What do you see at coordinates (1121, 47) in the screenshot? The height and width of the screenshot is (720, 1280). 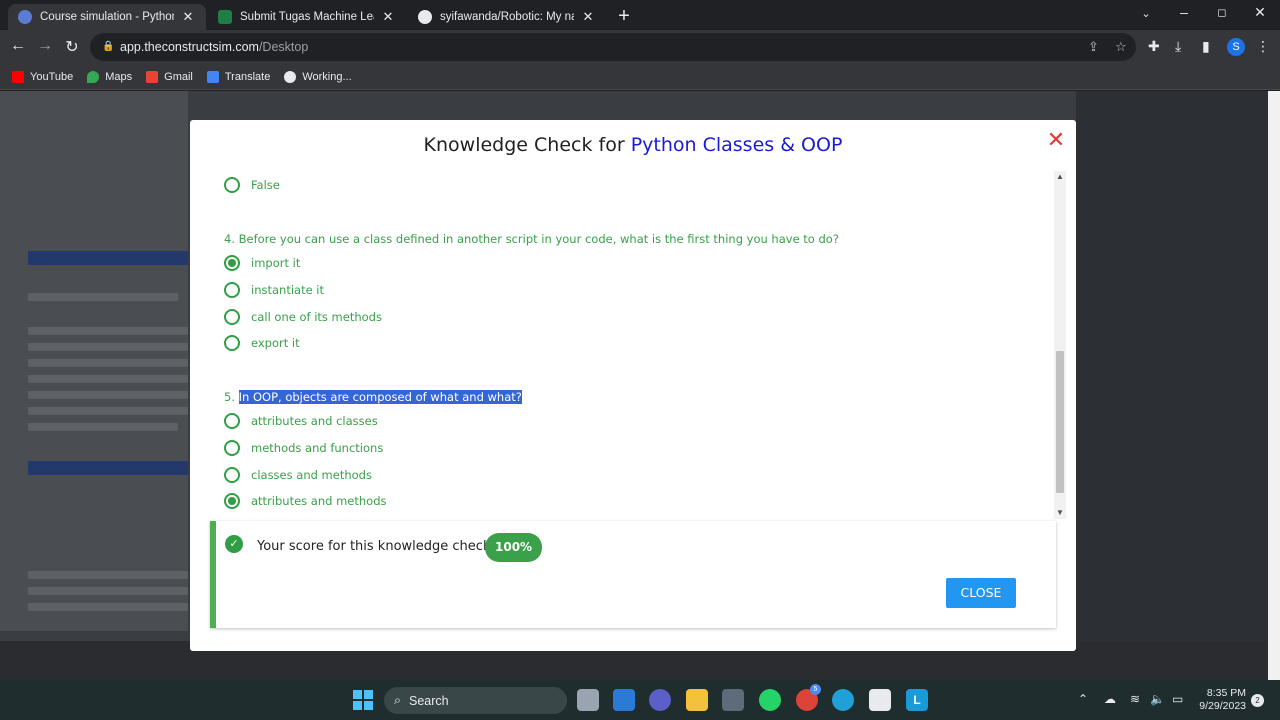 I see `bookmark-star-icon: ☆` at bounding box center [1121, 47].